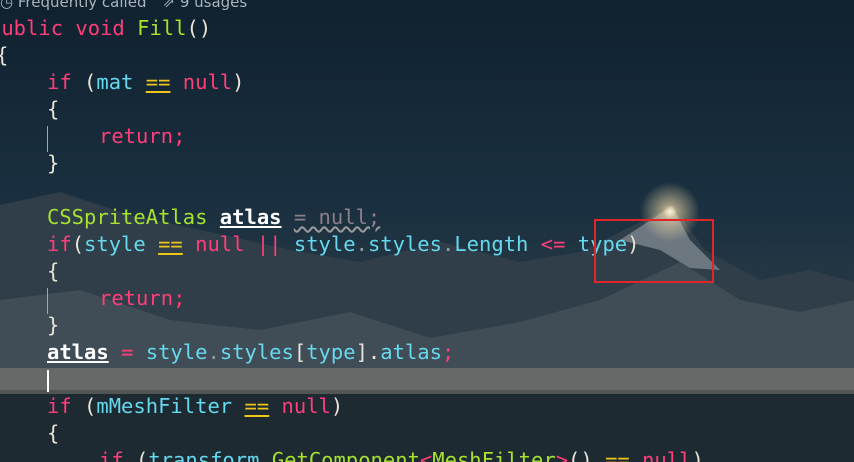 The width and height of the screenshot is (854, 462). What do you see at coordinates (100, 28) in the screenshot?
I see `token: void` at bounding box center [100, 28].